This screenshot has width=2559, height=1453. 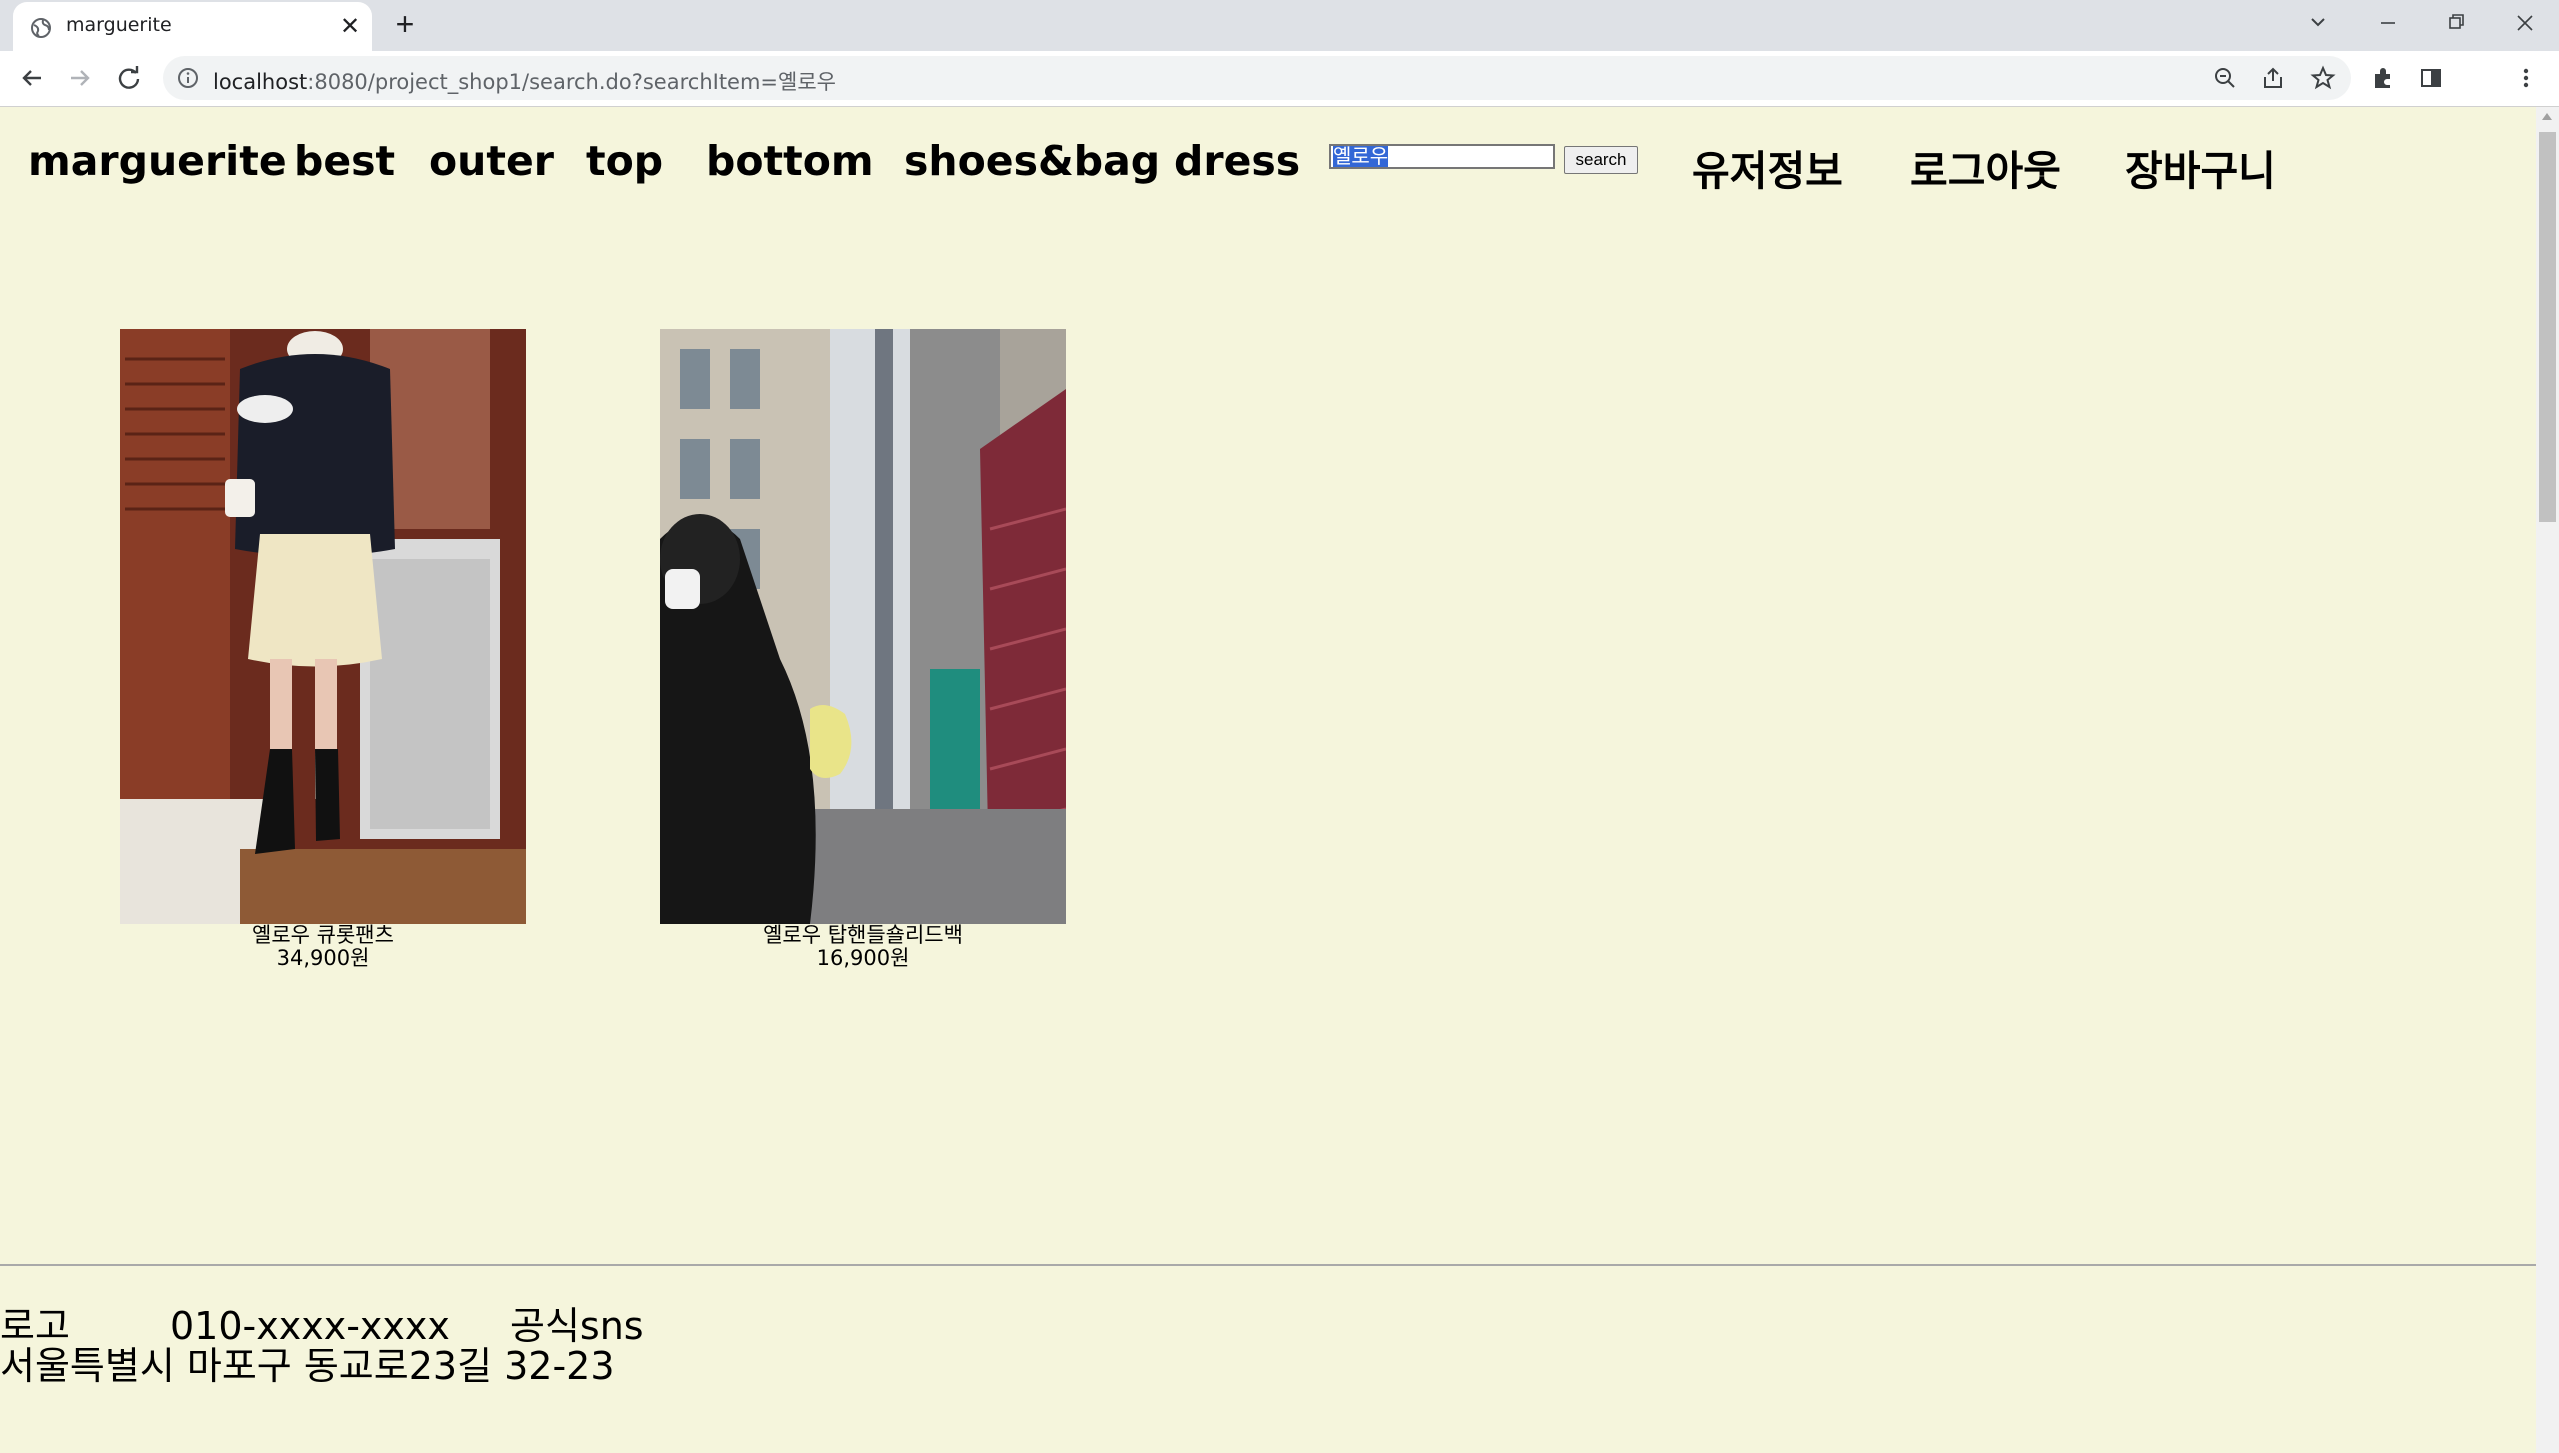 I want to click on nav-link-user-info: 유저정보, so click(x=1767, y=167).